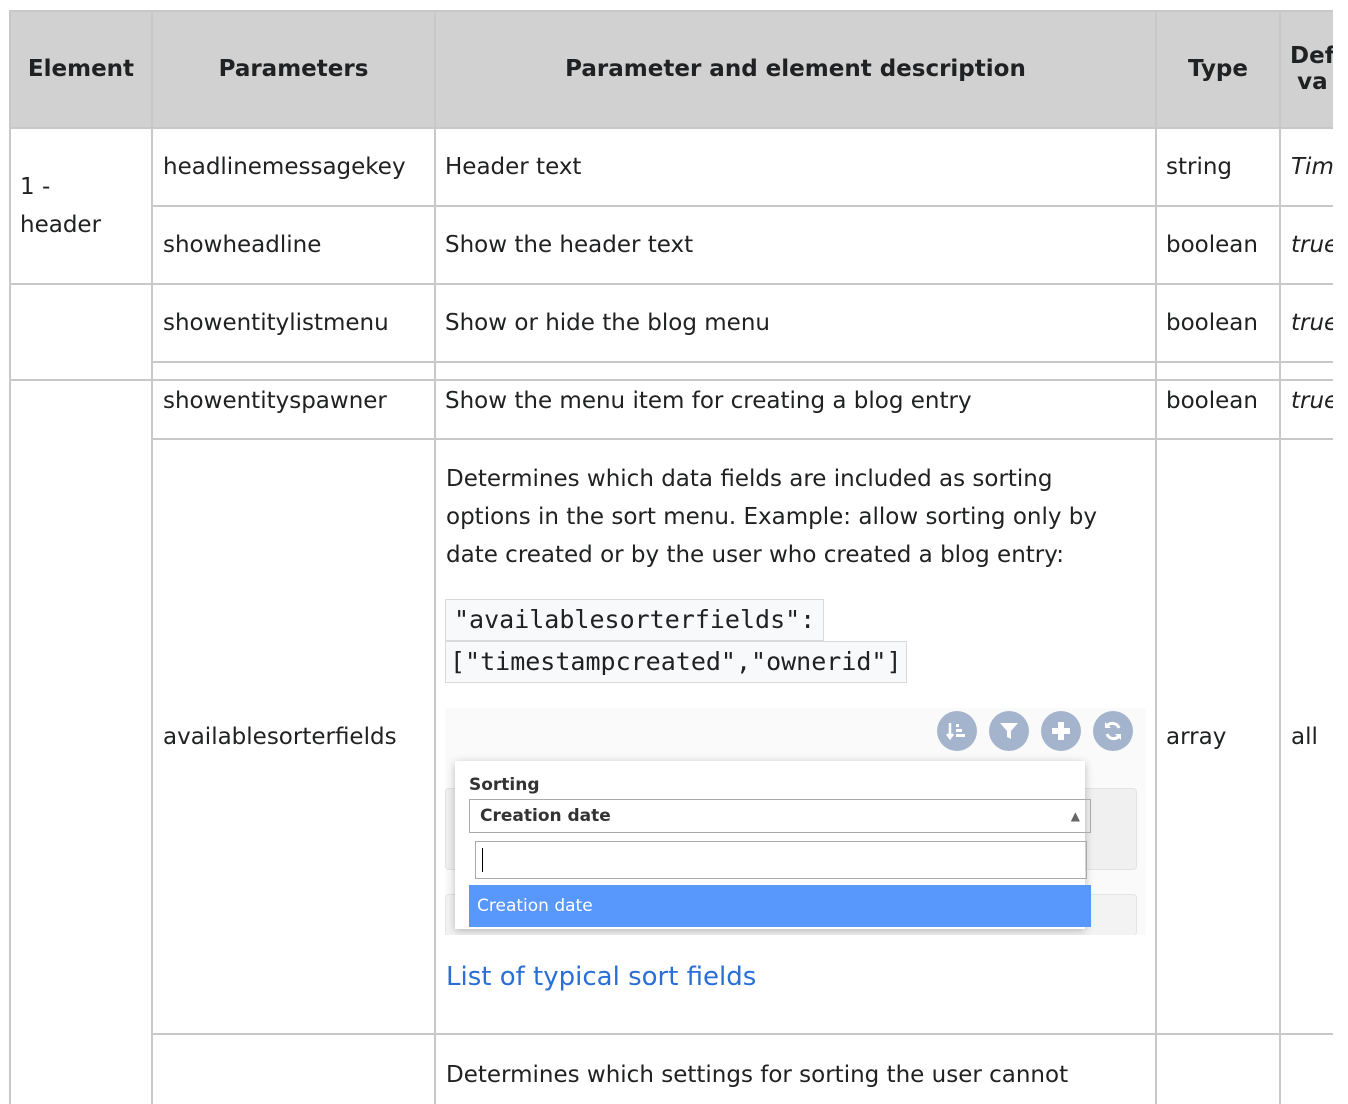  I want to click on default-all: all, so click(1304, 737).